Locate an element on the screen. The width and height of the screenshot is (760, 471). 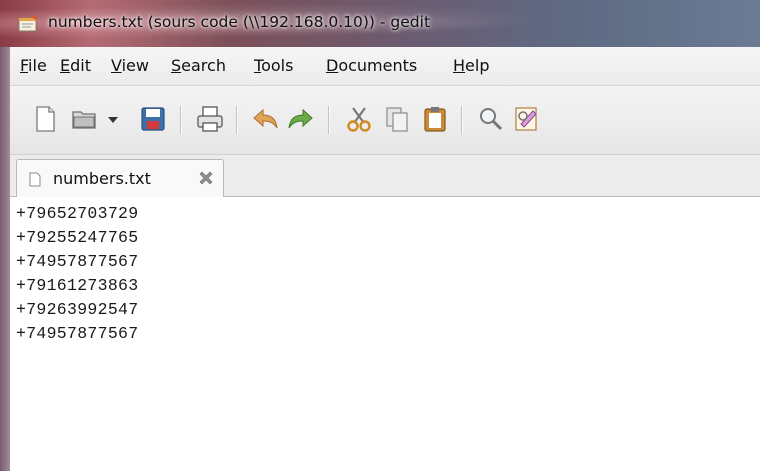
open-folder-icon is located at coordinates (85, 119).